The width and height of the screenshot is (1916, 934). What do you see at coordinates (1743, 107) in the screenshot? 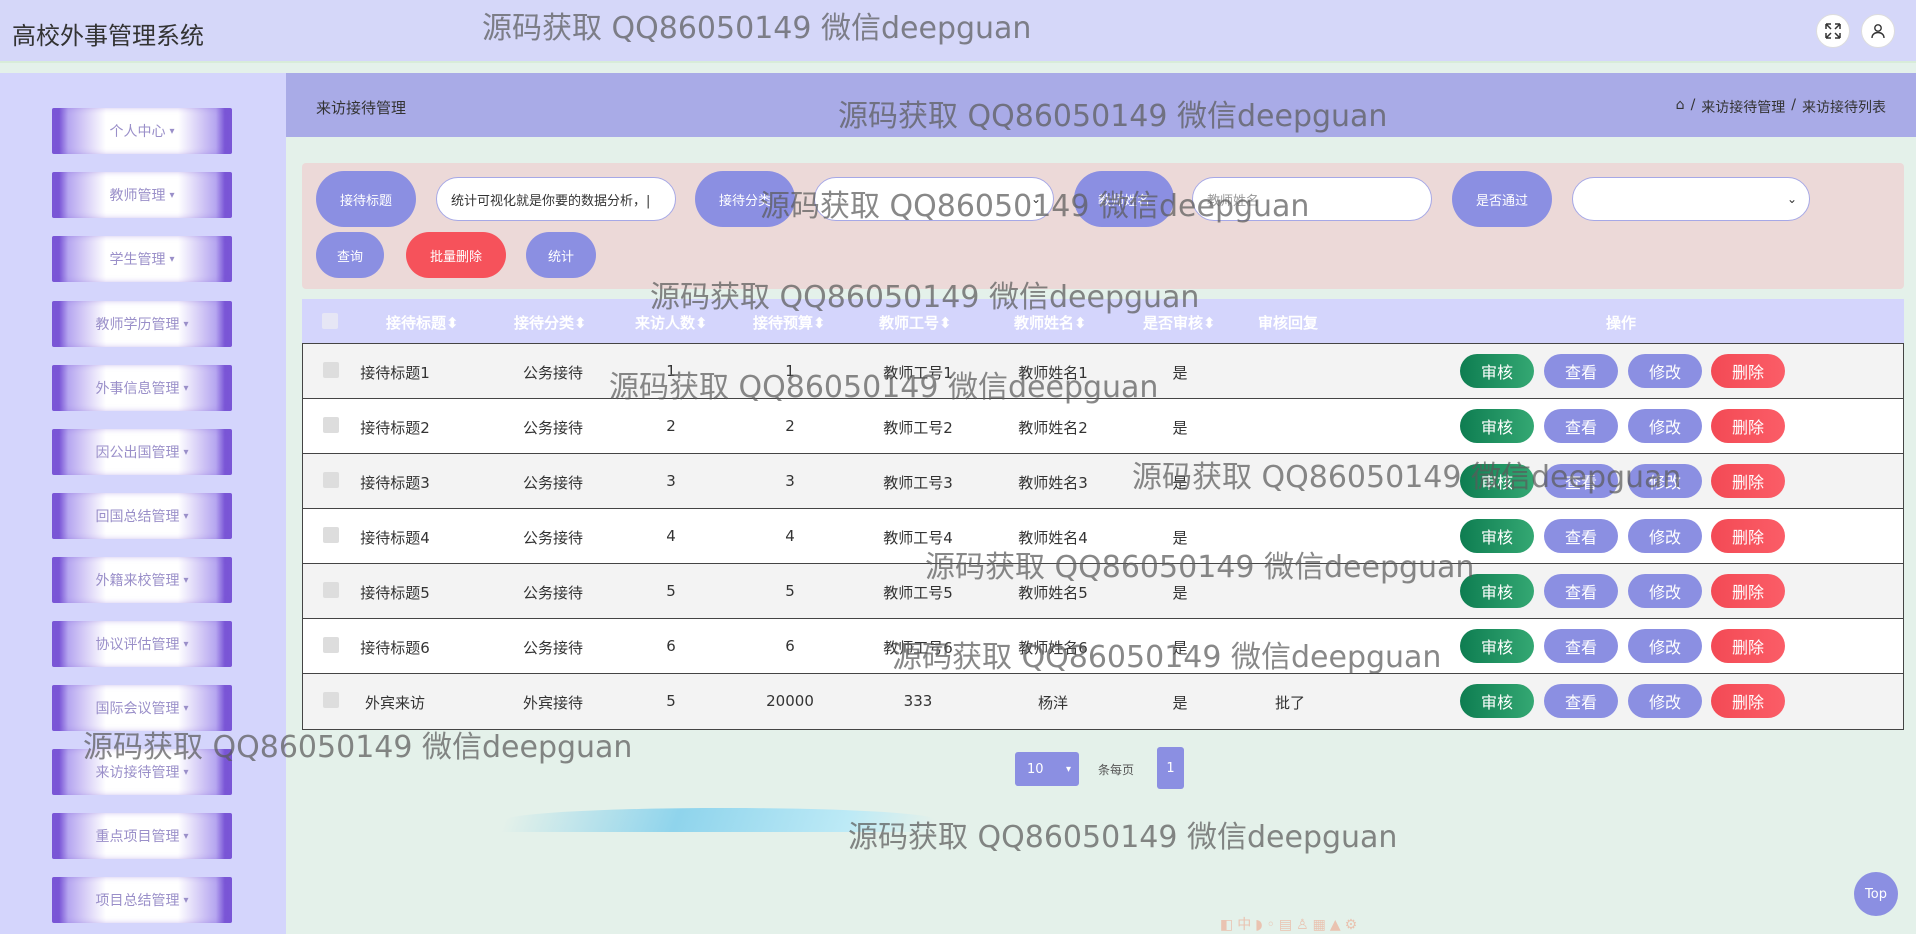
I see `breadcrumb-item-module: 来访接待管理` at bounding box center [1743, 107].